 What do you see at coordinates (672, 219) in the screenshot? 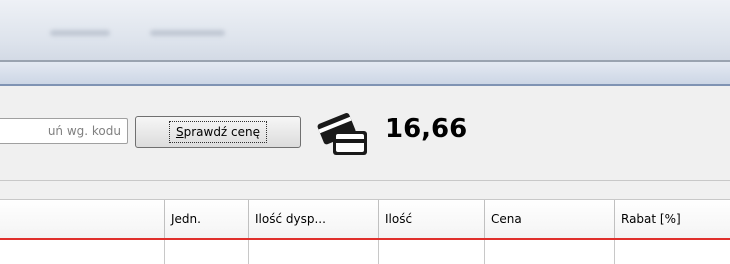
I see `column-header-discount: Rabat [%]` at bounding box center [672, 219].